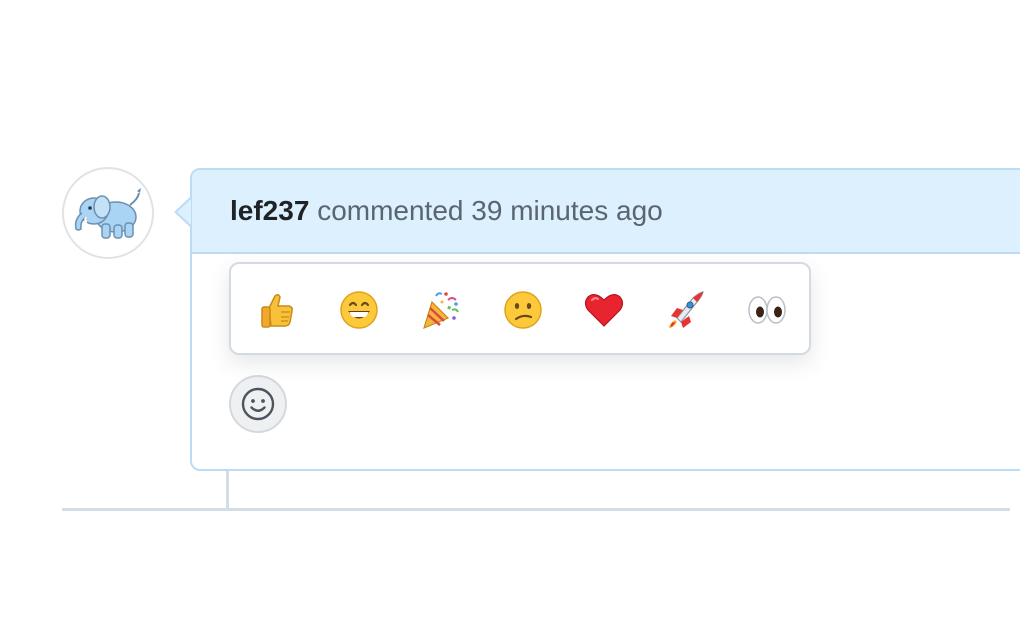  I want to click on reaction-popover, so click(520, 308).